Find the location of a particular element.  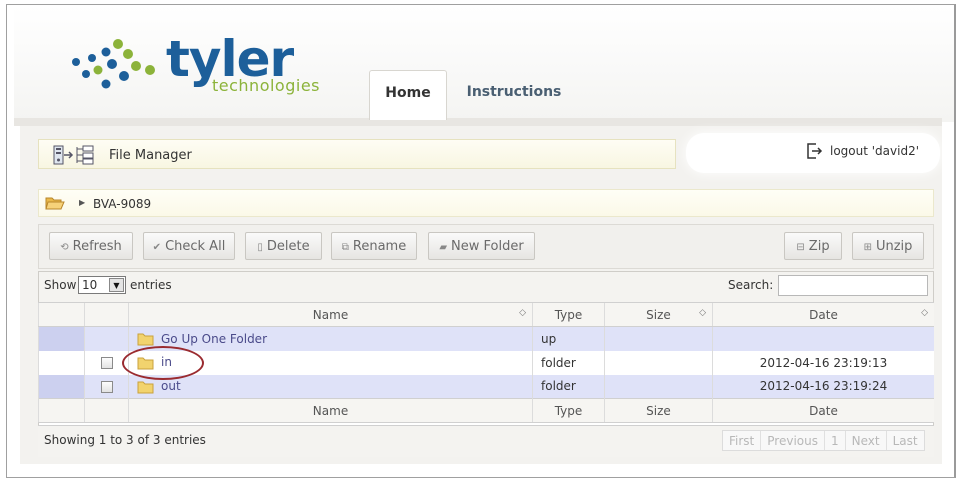

breadcrumb-path: BVA-9089 is located at coordinates (122, 204).